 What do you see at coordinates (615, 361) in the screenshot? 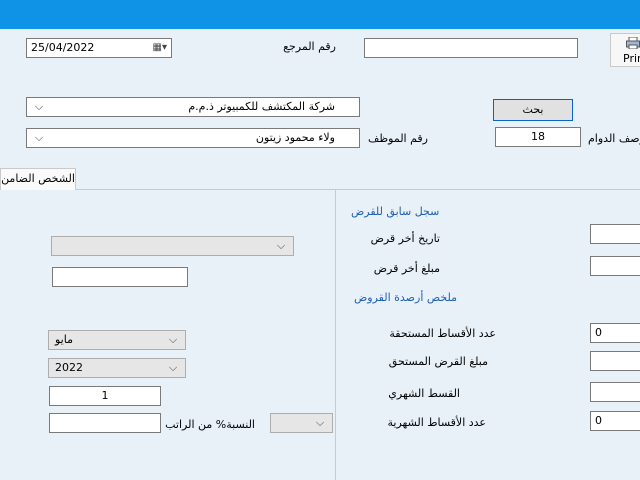
I see `due-loan-amount-input` at bounding box center [615, 361].